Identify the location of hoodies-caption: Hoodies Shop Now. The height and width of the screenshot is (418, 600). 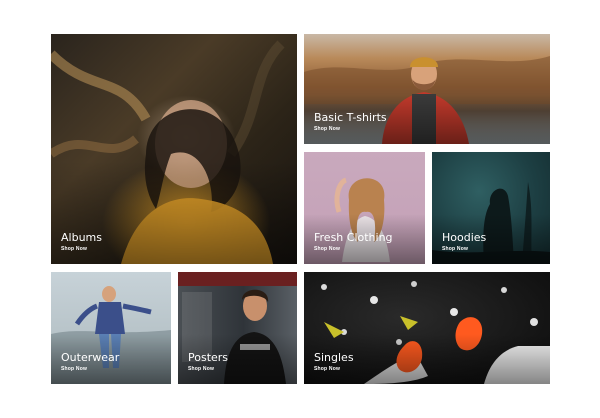
(464, 241).